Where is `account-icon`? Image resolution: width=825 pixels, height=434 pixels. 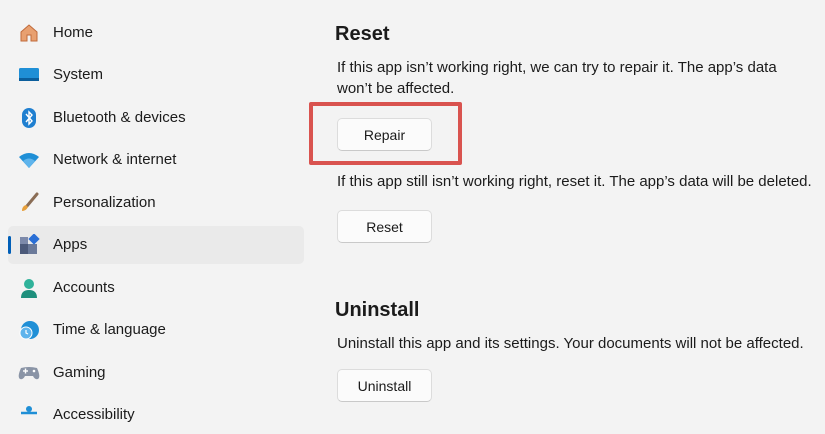
account-icon is located at coordinates (29, 288).